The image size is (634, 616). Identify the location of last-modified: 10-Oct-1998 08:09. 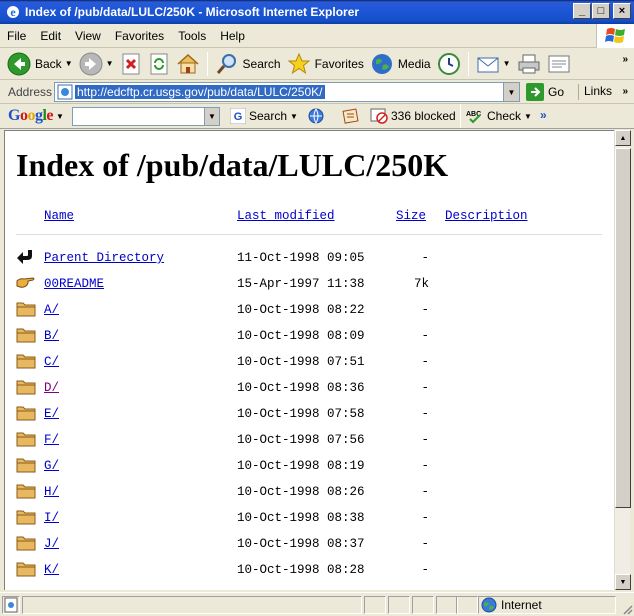
(301, 336).